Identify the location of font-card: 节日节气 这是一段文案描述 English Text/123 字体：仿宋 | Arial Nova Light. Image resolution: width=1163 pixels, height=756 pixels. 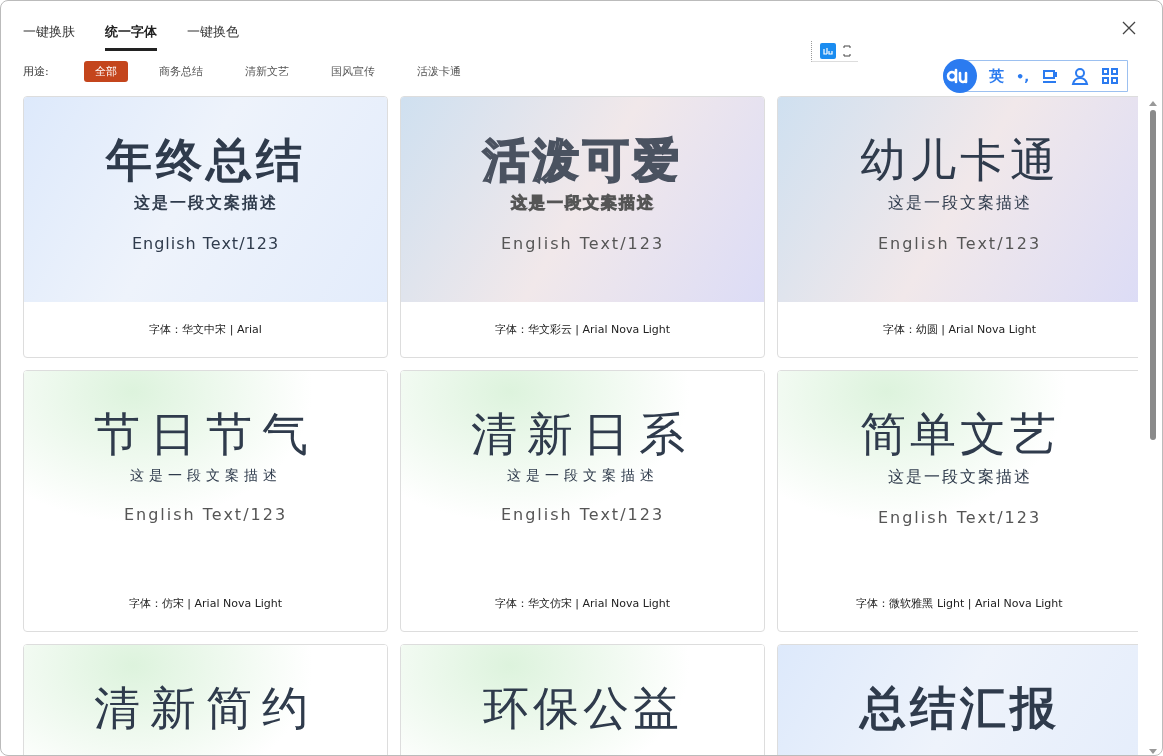
(205, 501).